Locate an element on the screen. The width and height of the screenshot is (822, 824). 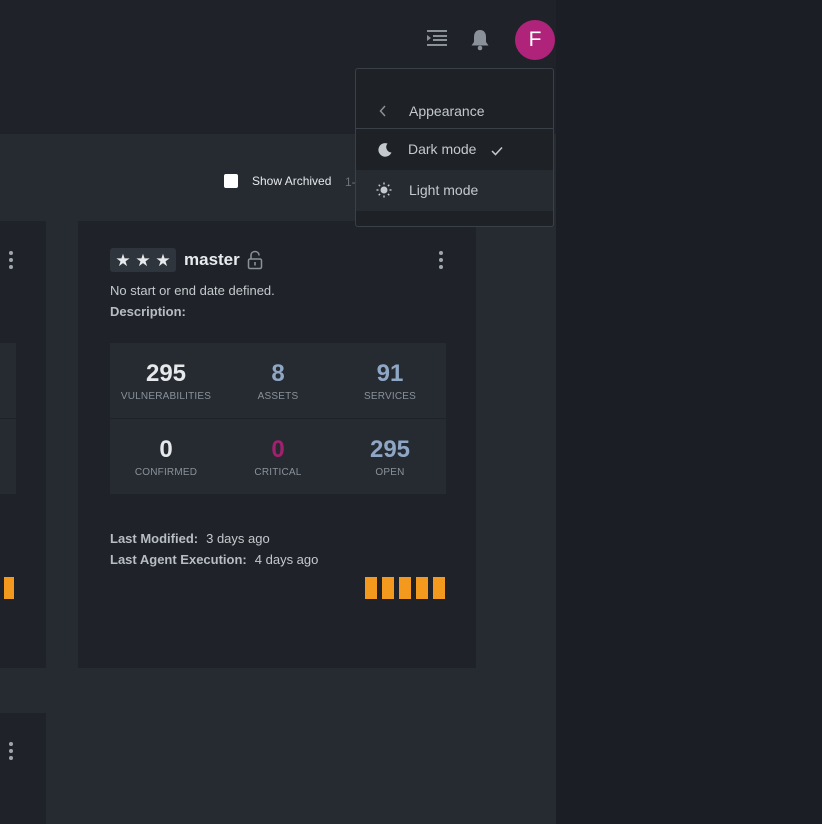
stat-critical: 0 CRITICAL is located at coordinates (278, 457).